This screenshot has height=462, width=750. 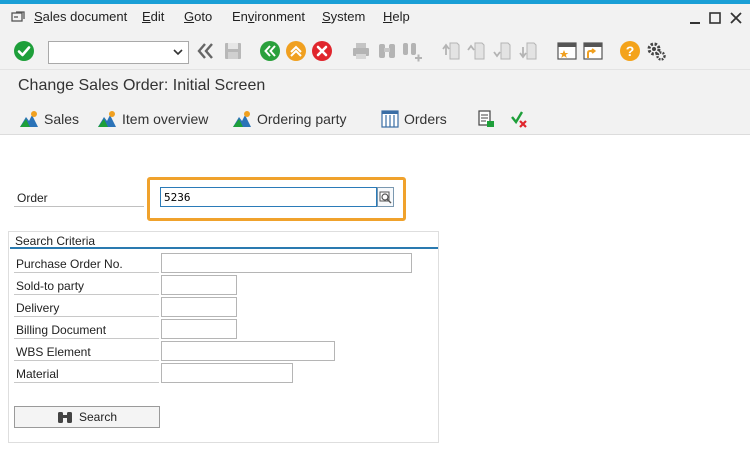 I want to click on previous-page-icon, so click(x=476, y=51).